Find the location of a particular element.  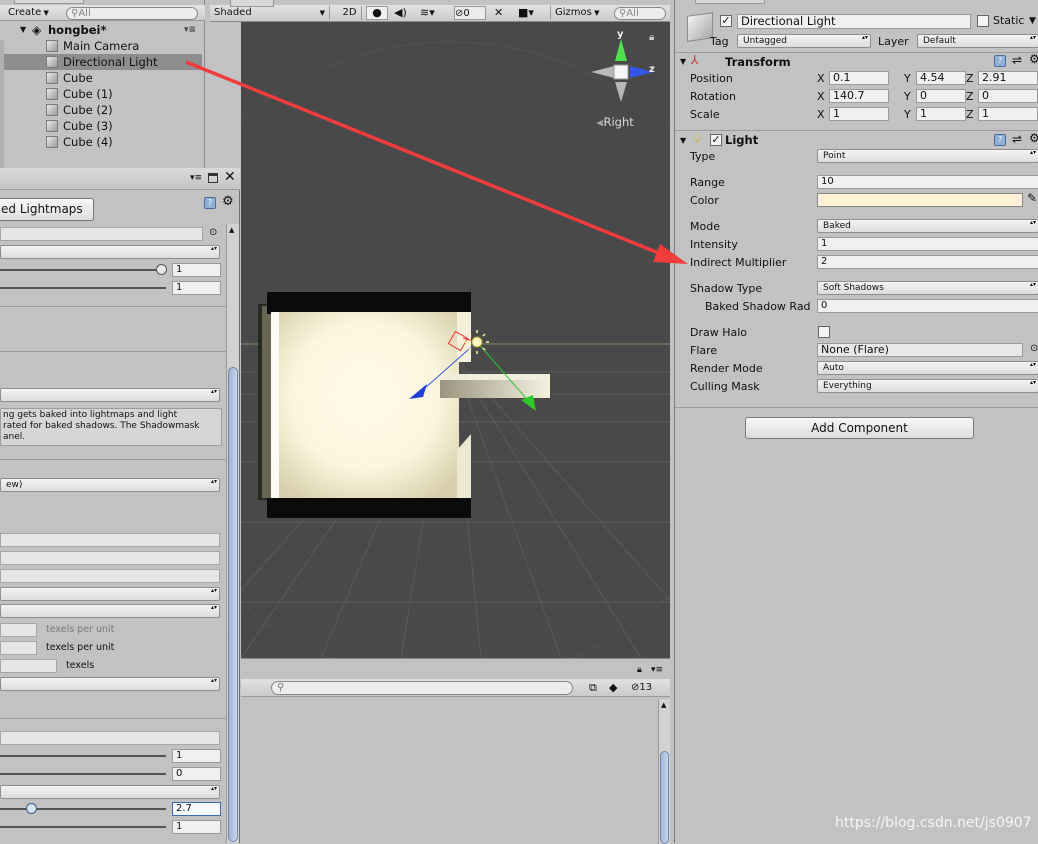

audio-icon: ◀) is located at coordinates (400, 12).